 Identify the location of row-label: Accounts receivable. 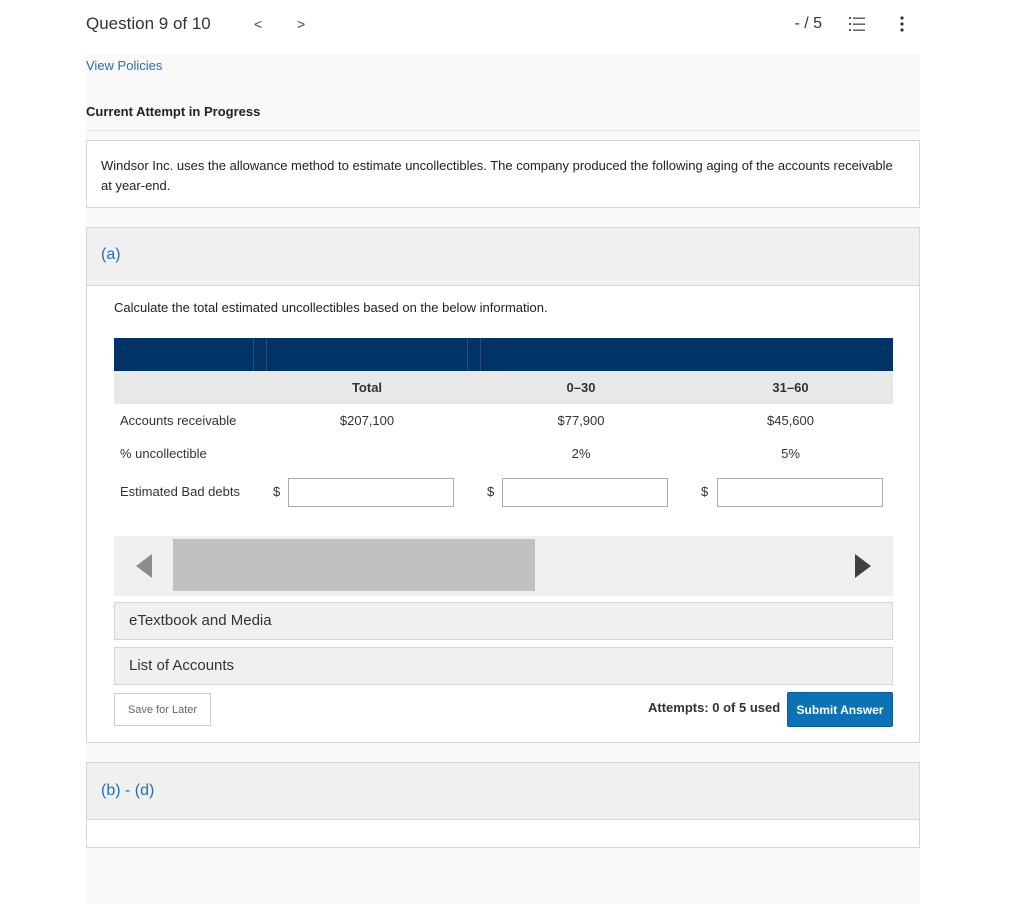
(178, 420).